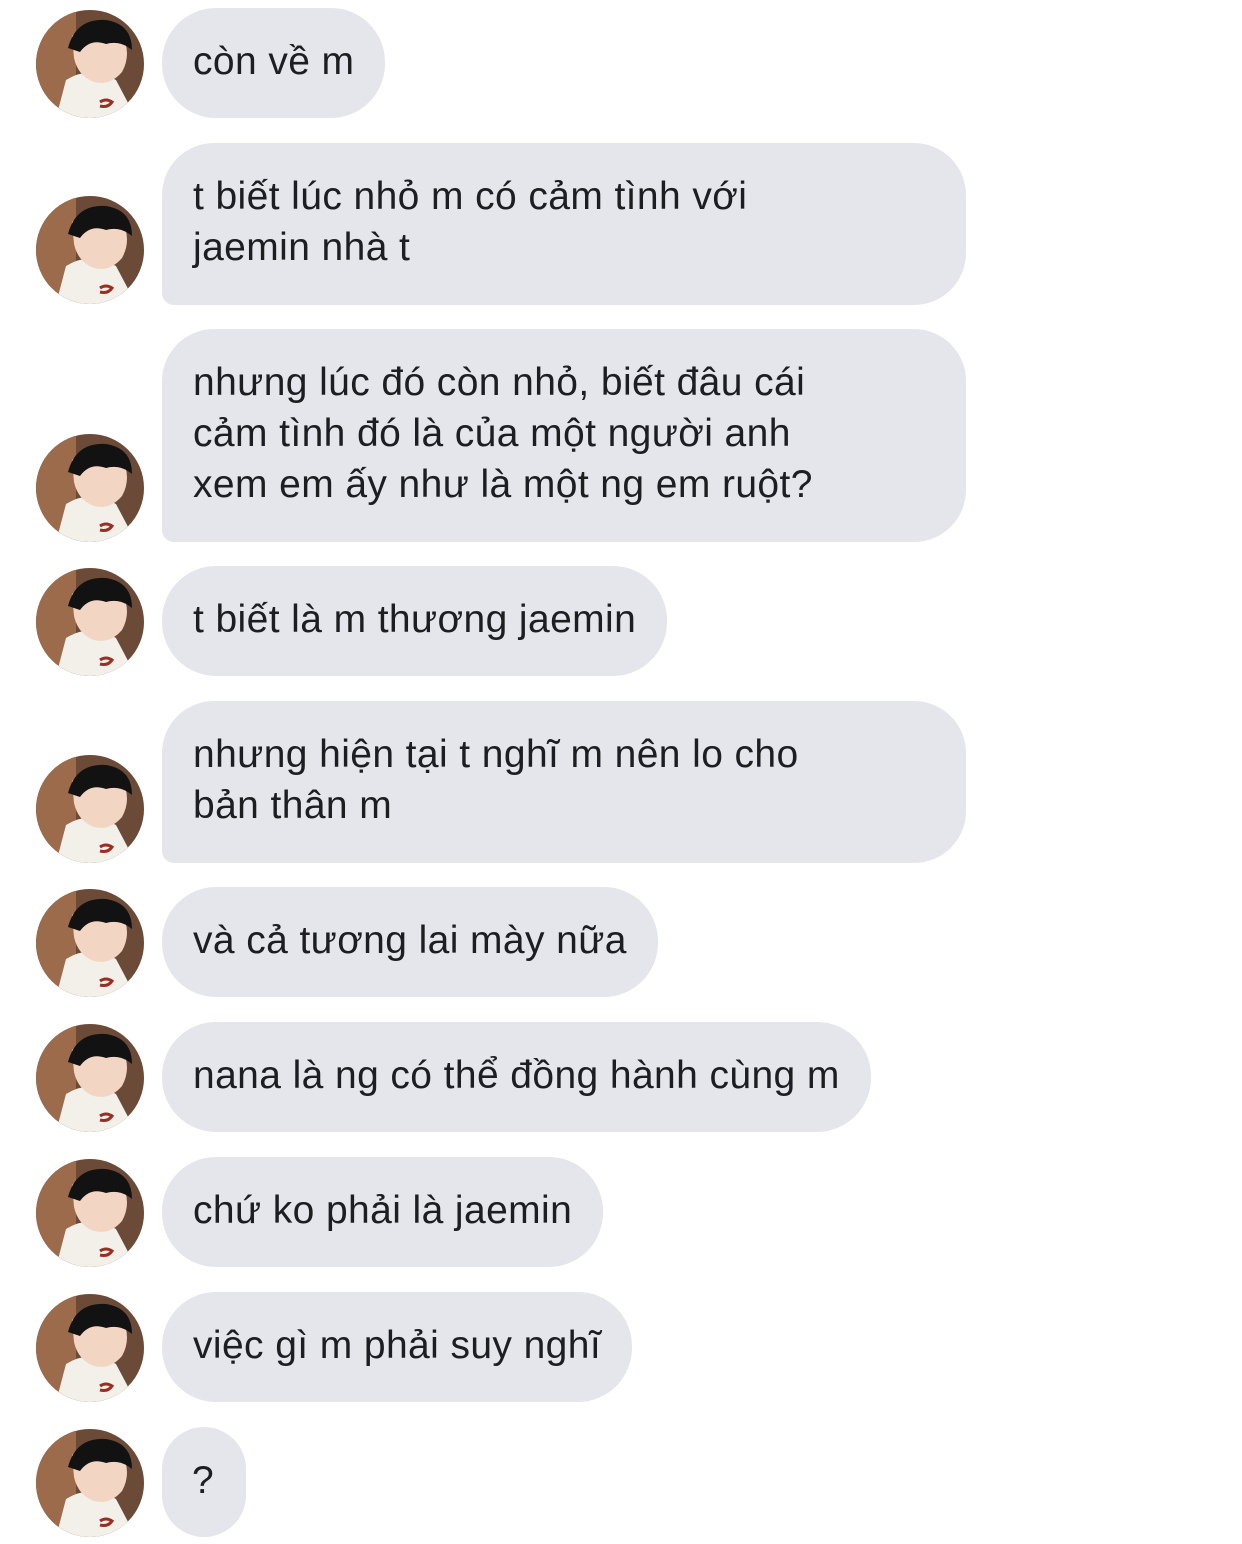 This screenshot has width=1242, height=1544. Describe the element at coordinates (383, 1212) in the screenshot. I see `message-bubble: chứ ko phải là jaemin` at that location.